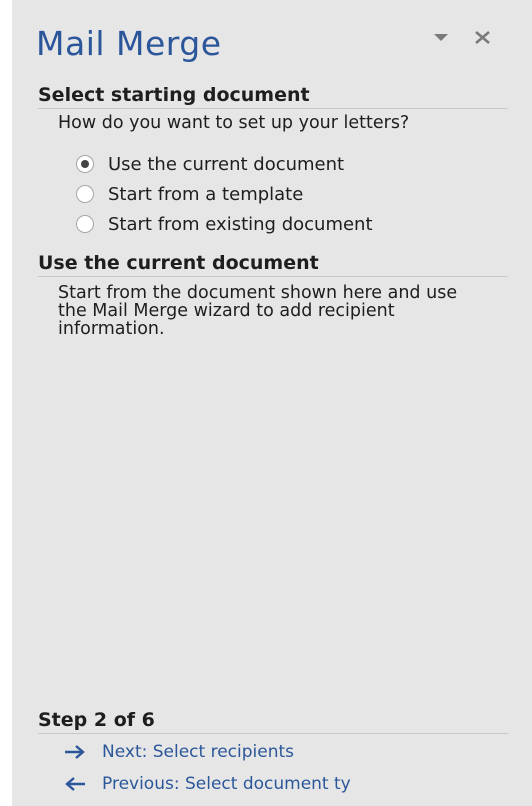  What do you see at coordinates (273, 96) in the screenshot?
I see `select-starting-document-heading: Select starting document` at bounding box center [273, 96].